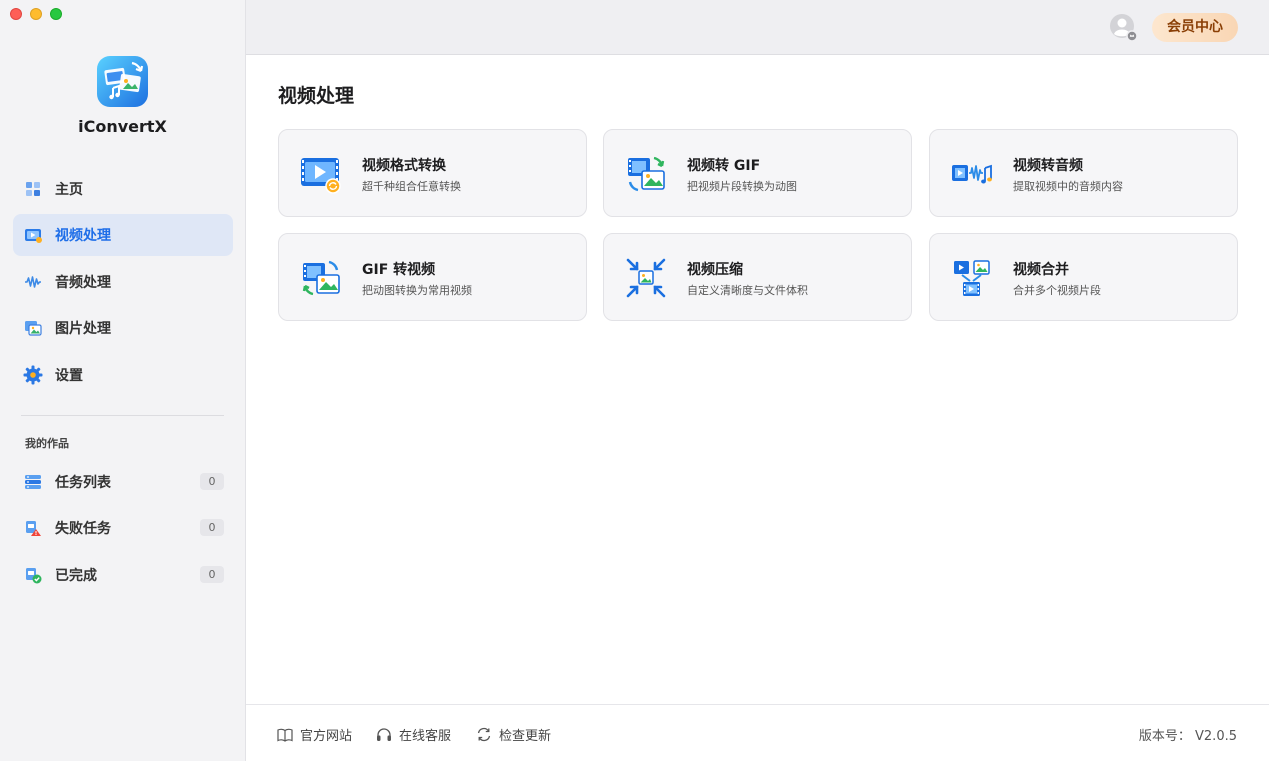  What do you see at coordinates (122, 415) in the screenshot?
I see `sidebar-divider` at bounding box center [122, 415].